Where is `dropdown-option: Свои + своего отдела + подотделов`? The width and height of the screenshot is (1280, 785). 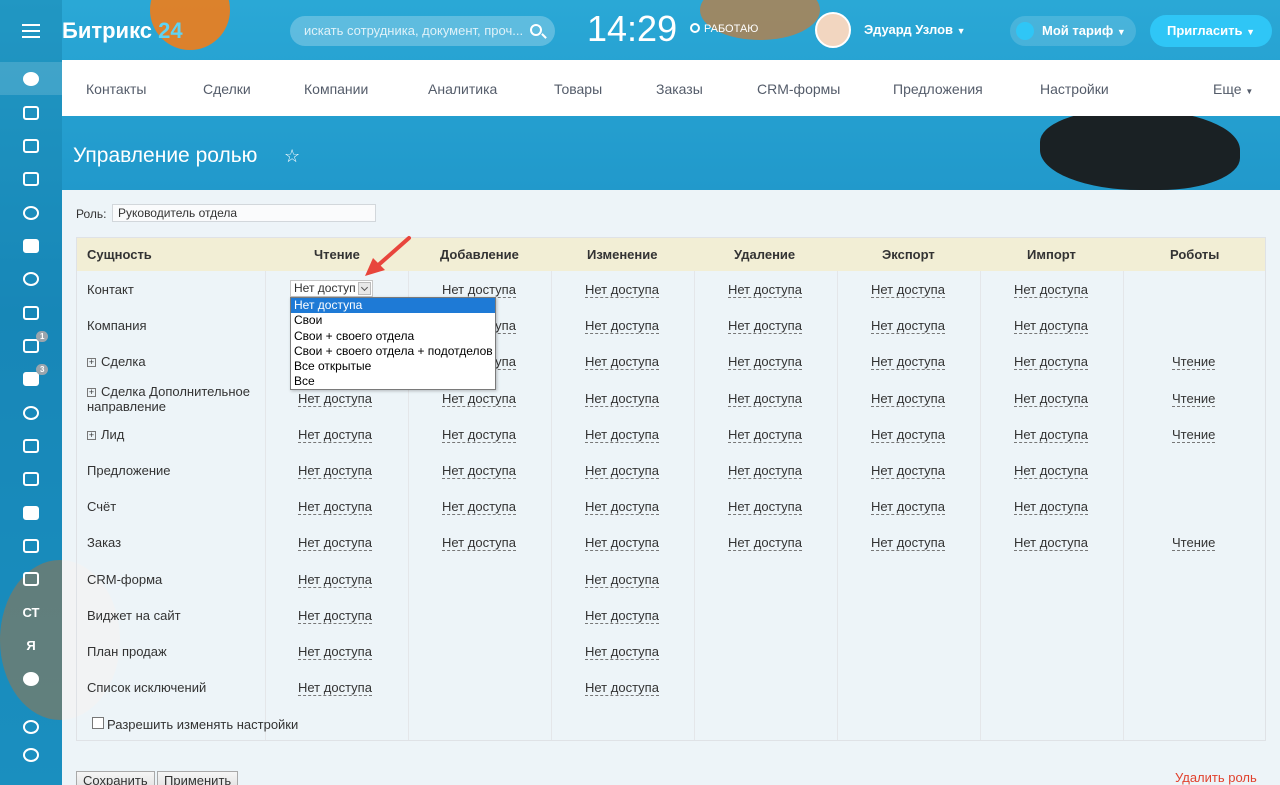 dropdown-option: Свои + своего отдела + подотделов is located at coordinates (393, 351).